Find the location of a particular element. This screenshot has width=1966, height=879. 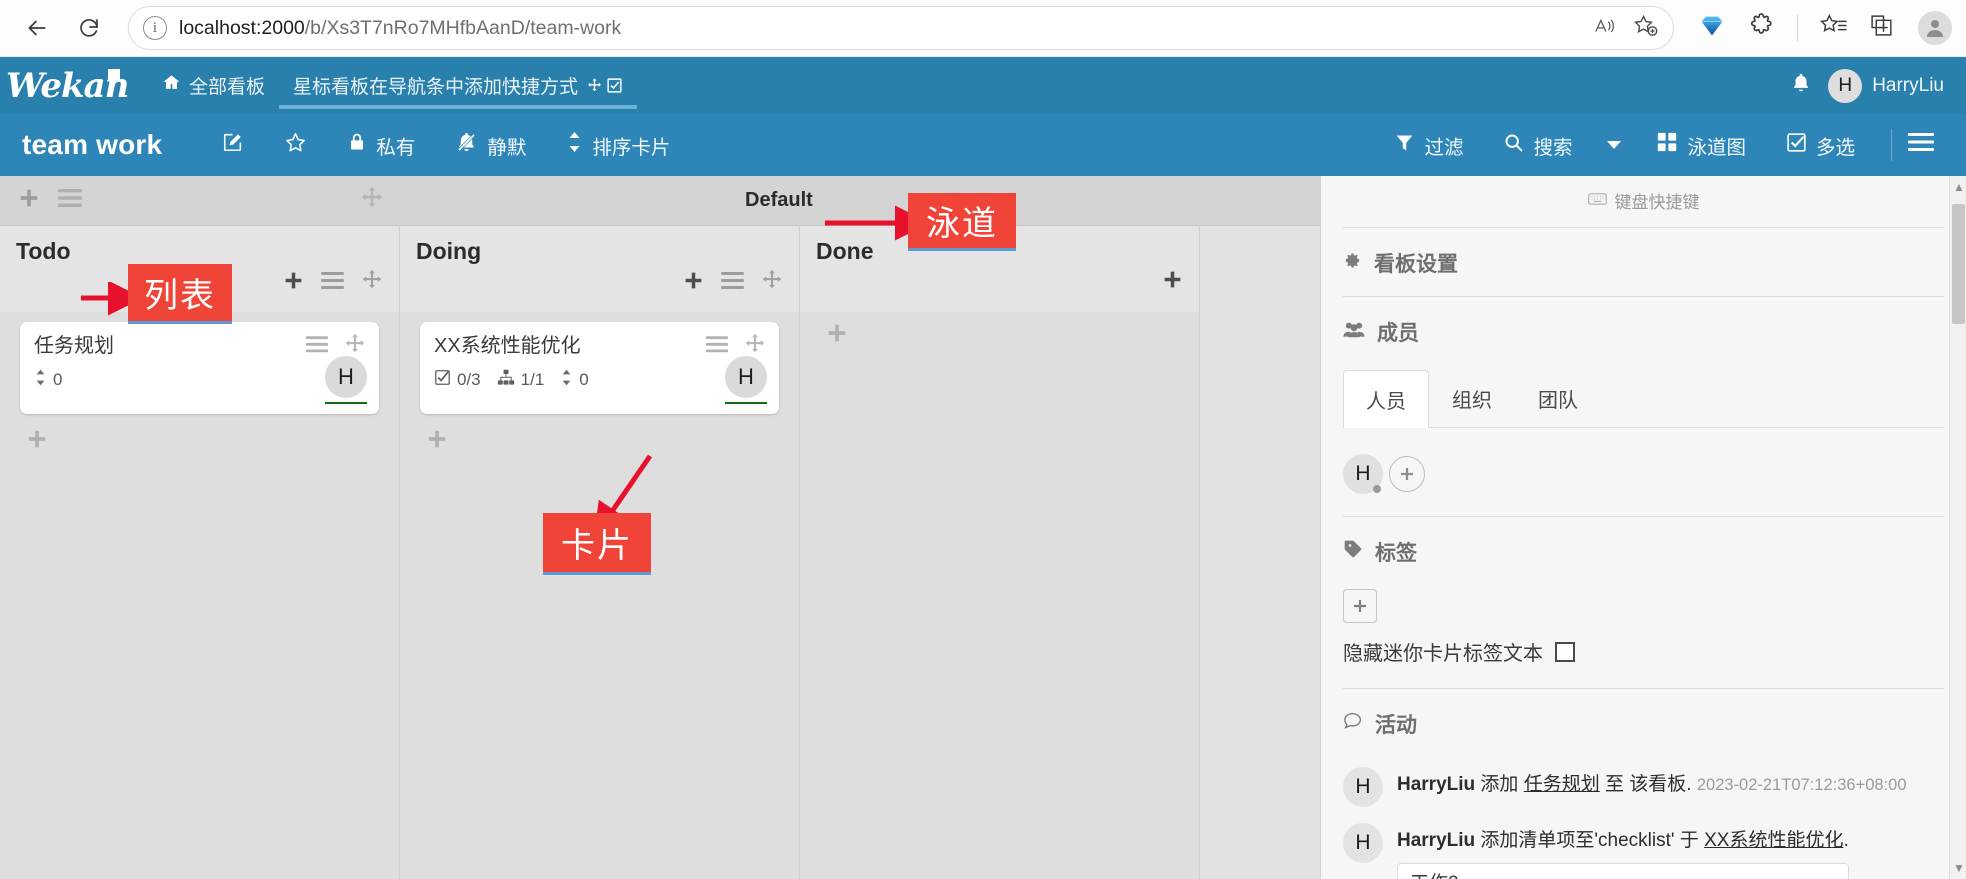

card-badge-subtask: 1/1 is located at coordinates (521, 380).